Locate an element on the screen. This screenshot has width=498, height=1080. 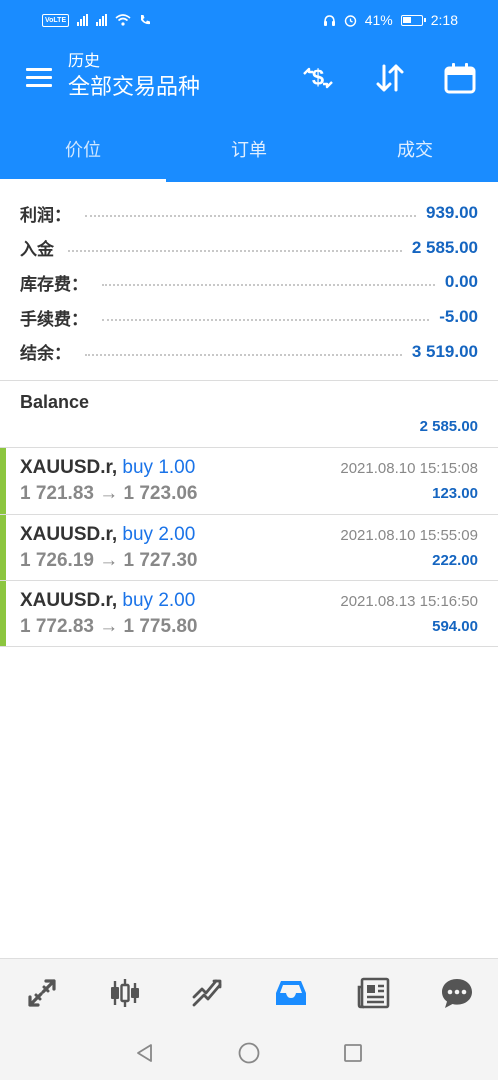
alarm-icon is located at coordinates (350, 20).